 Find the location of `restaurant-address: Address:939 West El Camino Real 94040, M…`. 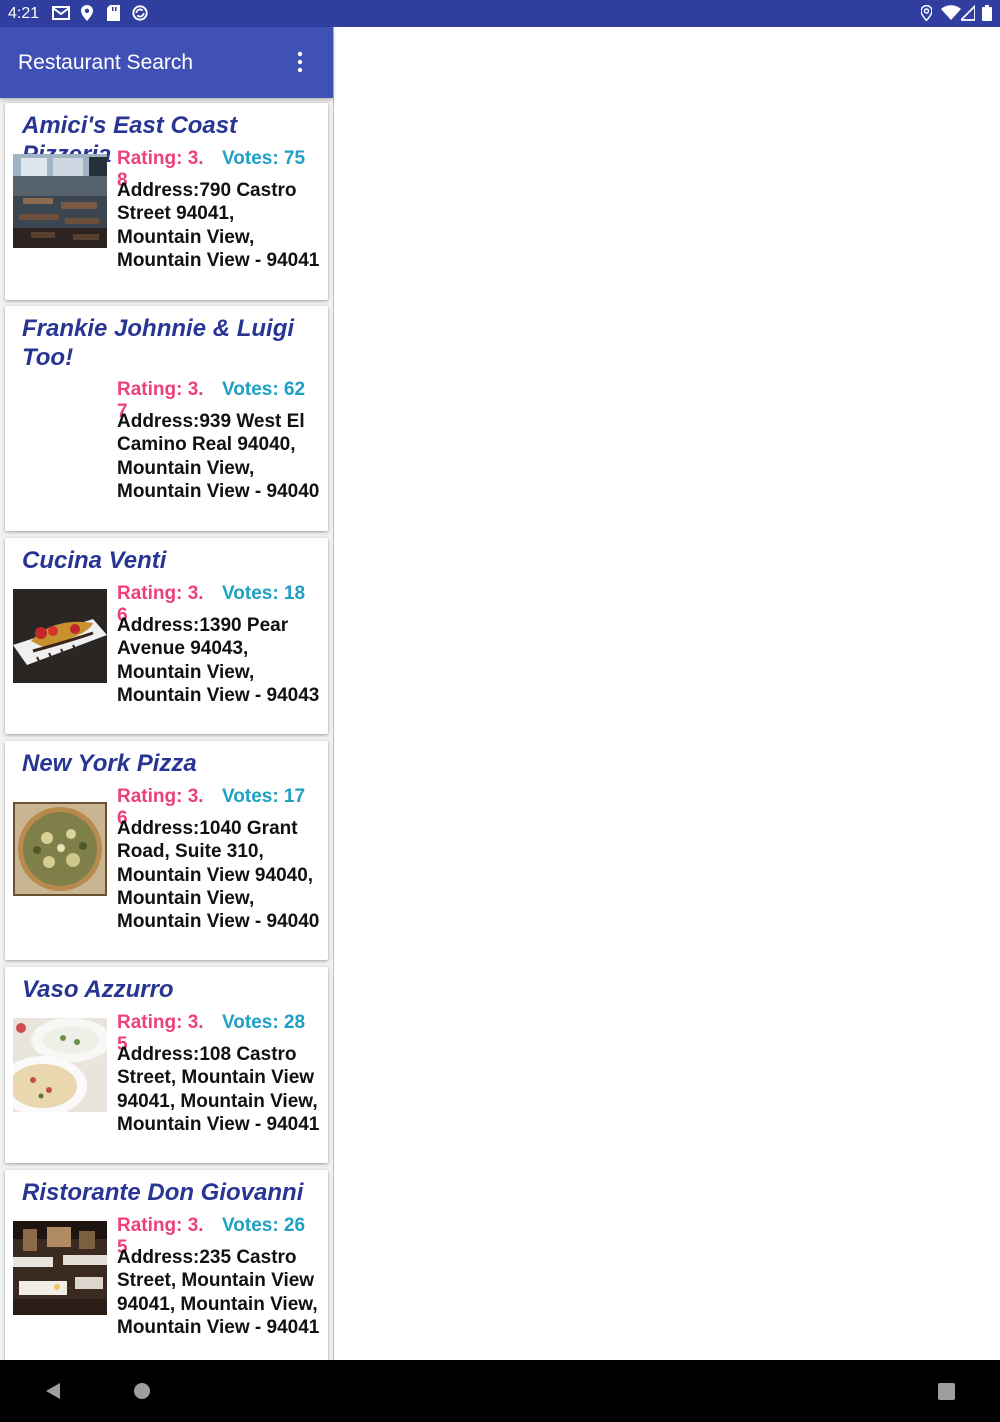

restaurant-address: Address:939 West El Camino Real 94040, M… is located at coordinates (218, 456).